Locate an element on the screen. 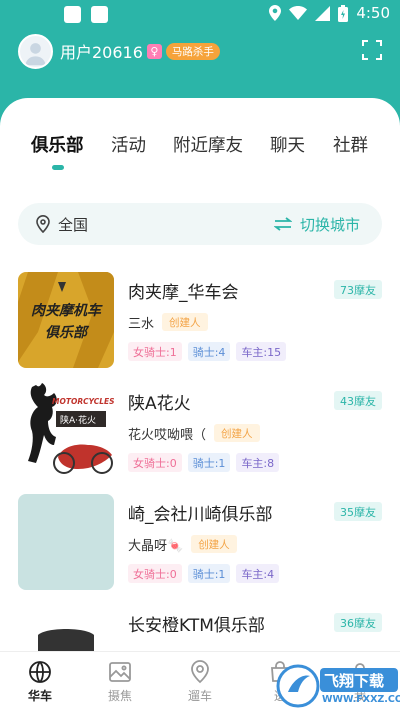 This screenshot has width=400, height=711. club-logo: MOTORCYCLES 陕A·花火 is located at coordinates (66, 431).